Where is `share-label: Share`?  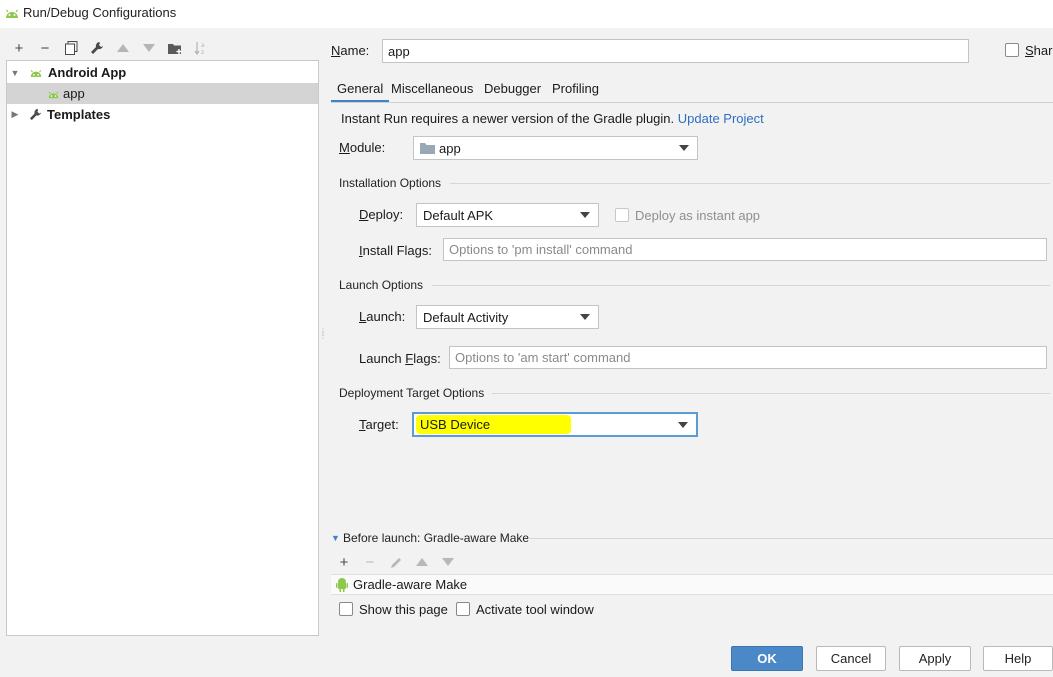 share-label: Share is located at coordinates (1039, 50).